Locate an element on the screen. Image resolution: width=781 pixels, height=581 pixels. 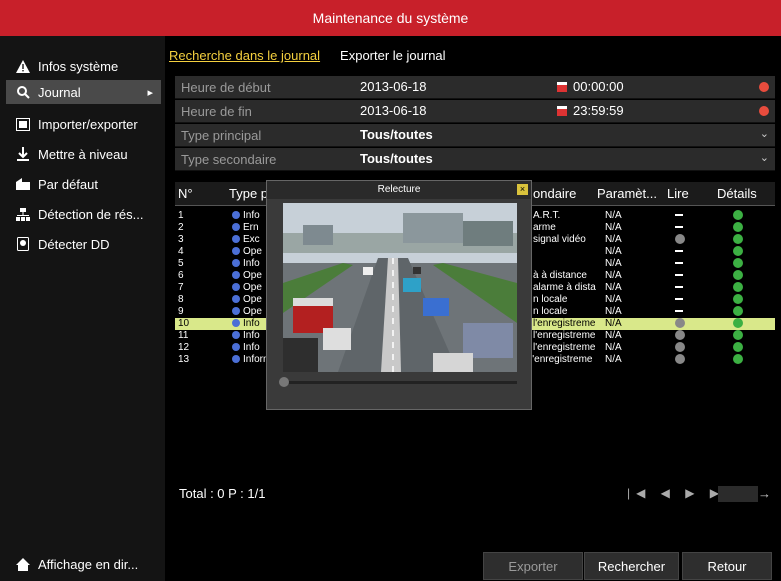
sidebar-item-label: Importer/exporter is located at coordinates (88, 124).